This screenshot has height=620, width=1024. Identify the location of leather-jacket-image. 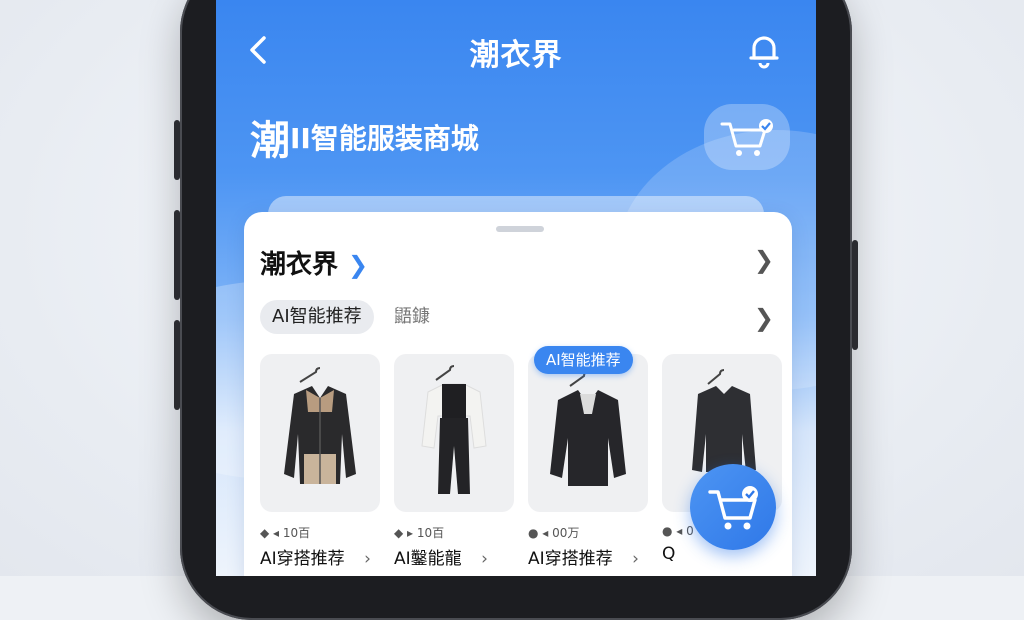
(320, 425).